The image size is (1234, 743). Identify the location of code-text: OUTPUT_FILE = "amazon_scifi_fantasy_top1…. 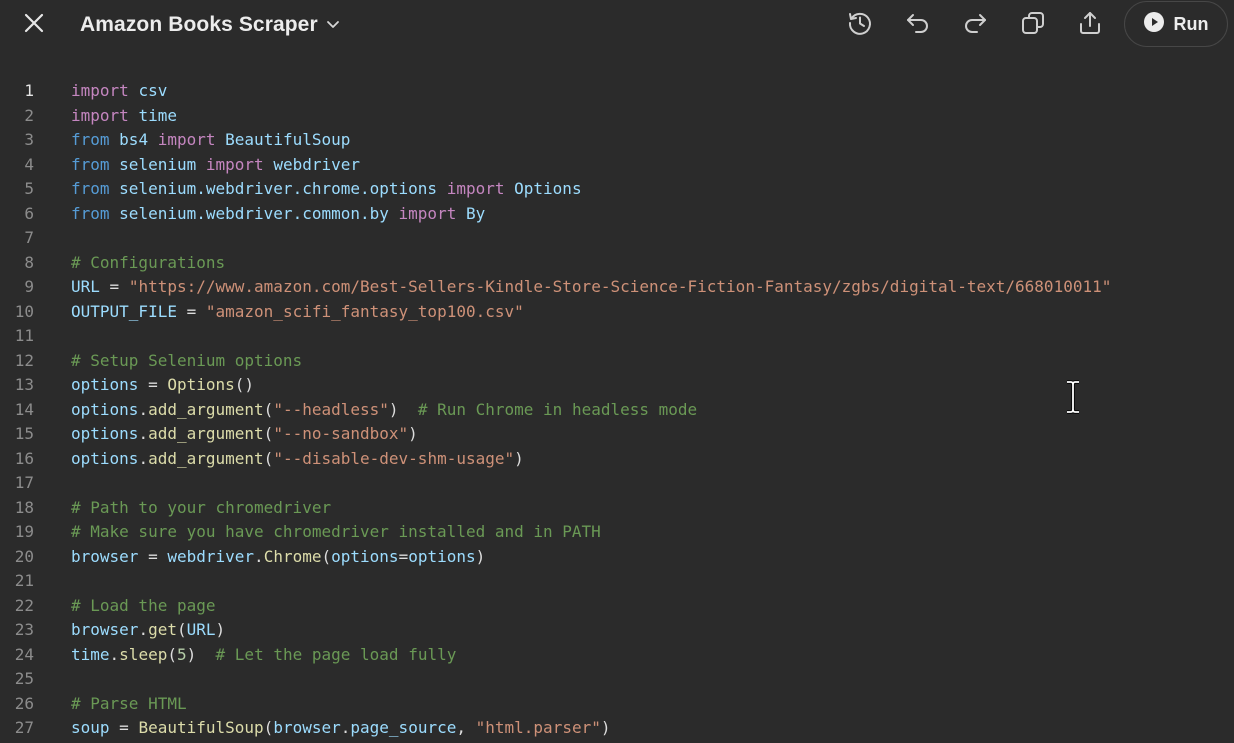
(297, 312).